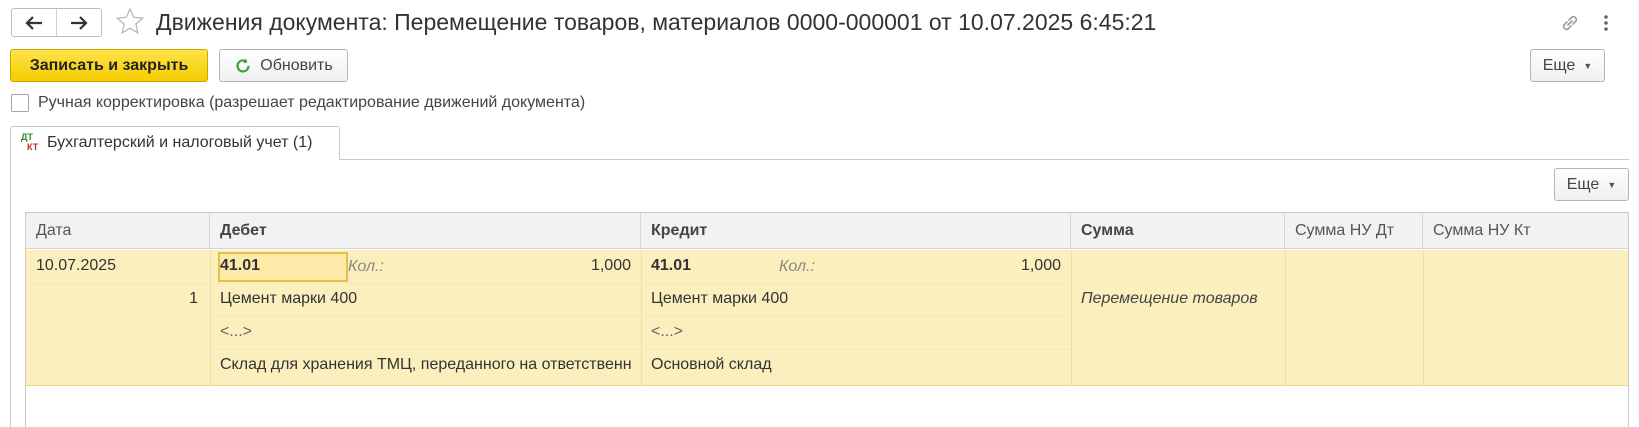 The height and width of the screenshot is (427, 1639). Describe the element at coordinates (130, 22) in the screenshot. I see `star-icon` at that location.